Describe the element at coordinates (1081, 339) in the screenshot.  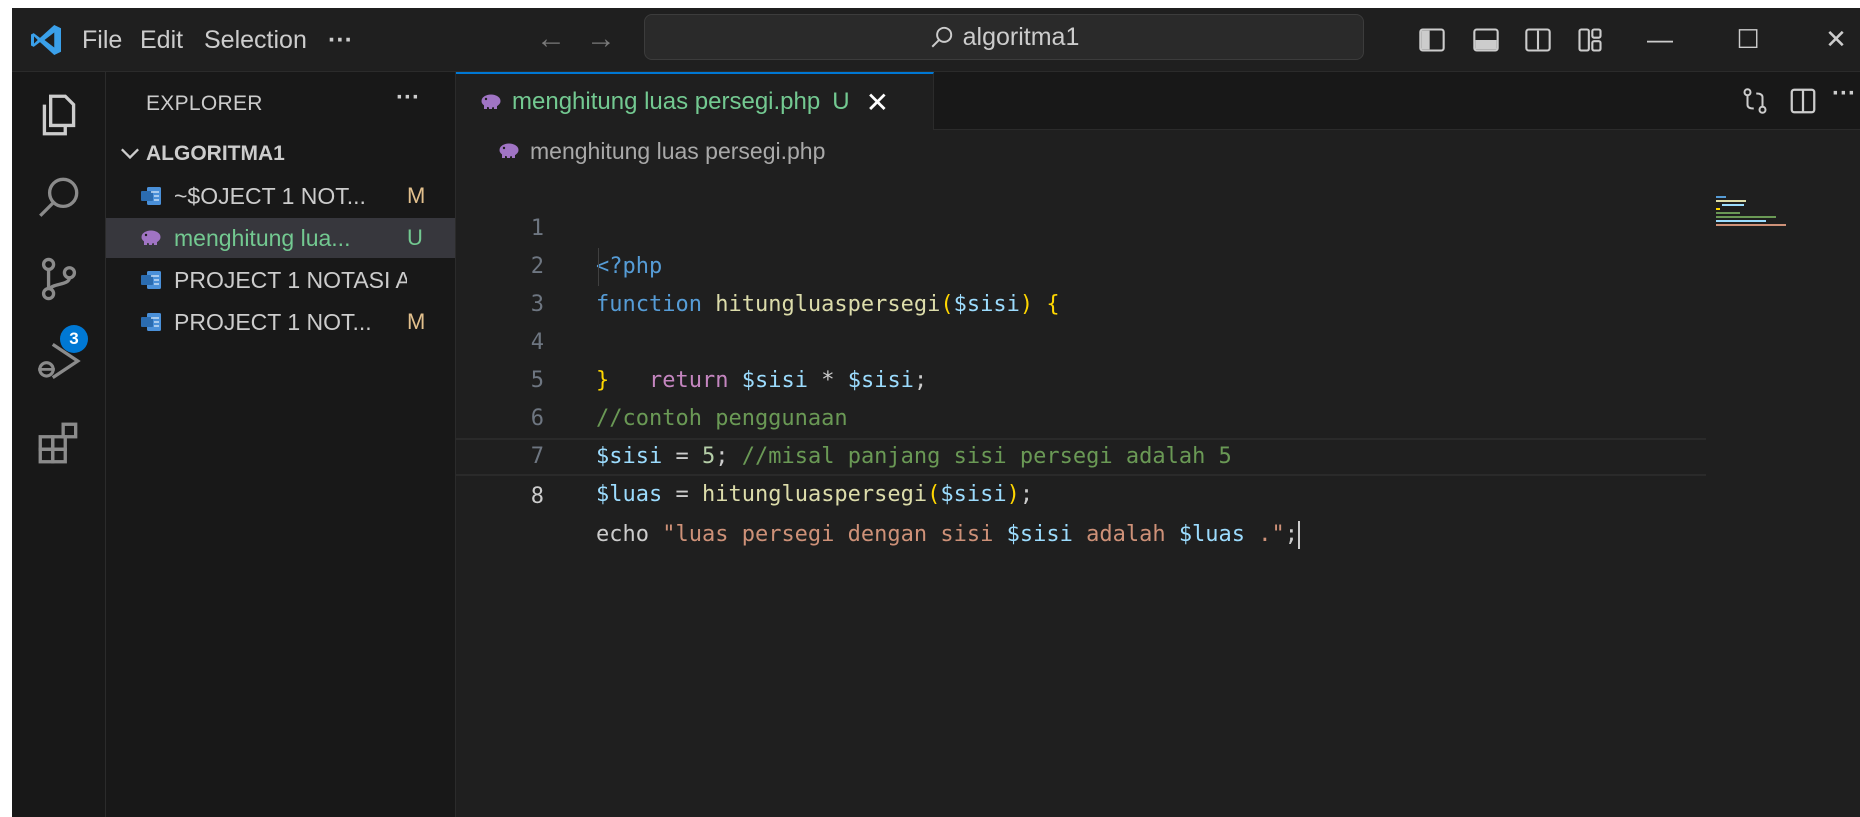
I see `code-line: 4 }` at that location.